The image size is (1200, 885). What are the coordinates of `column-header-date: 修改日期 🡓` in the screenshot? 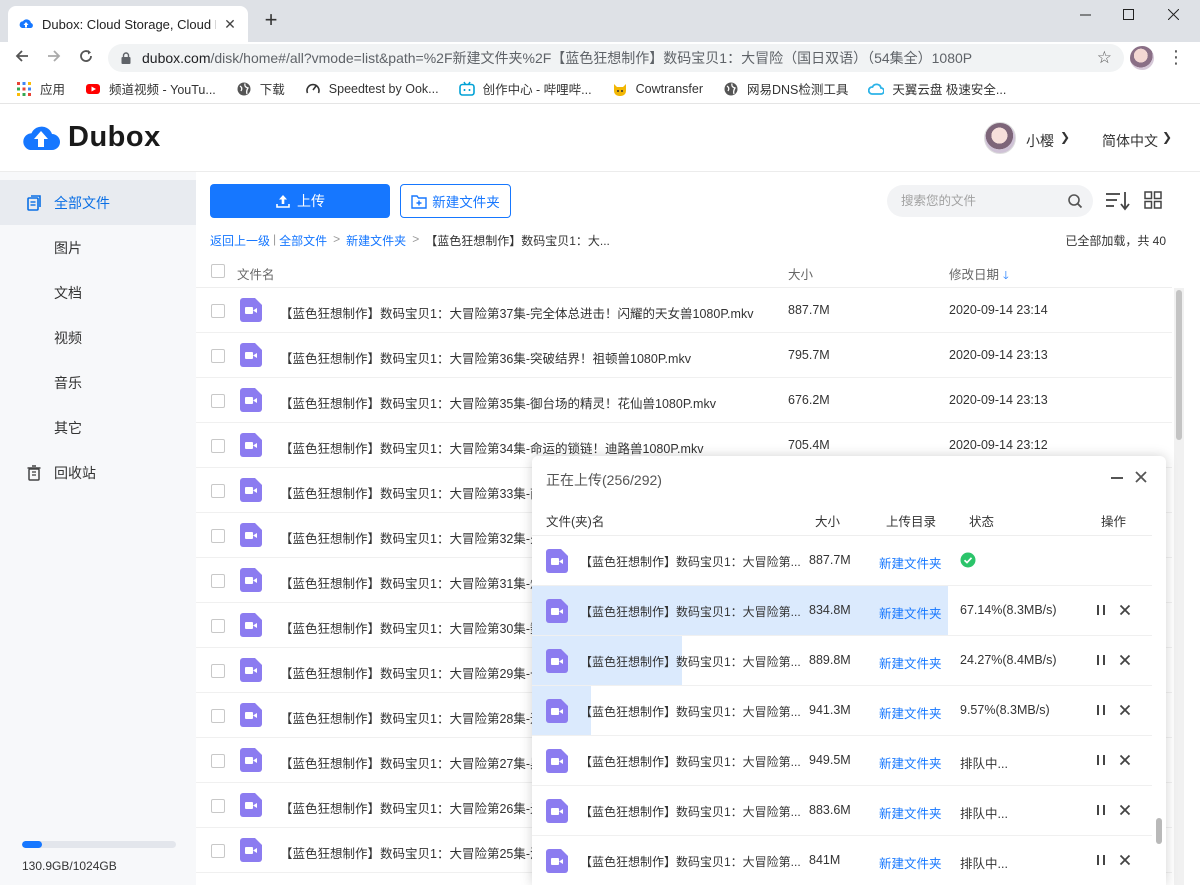 It's located at (979, 275).